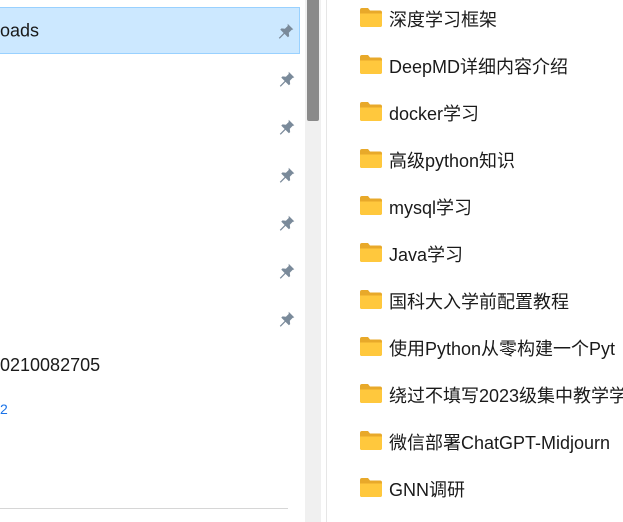 This screenshot has width=623, height=522. What do you see at coordinates (150, 30) in the screenshot?
I see `nav-item-downloads: oads` at bounding box center [150, 30].